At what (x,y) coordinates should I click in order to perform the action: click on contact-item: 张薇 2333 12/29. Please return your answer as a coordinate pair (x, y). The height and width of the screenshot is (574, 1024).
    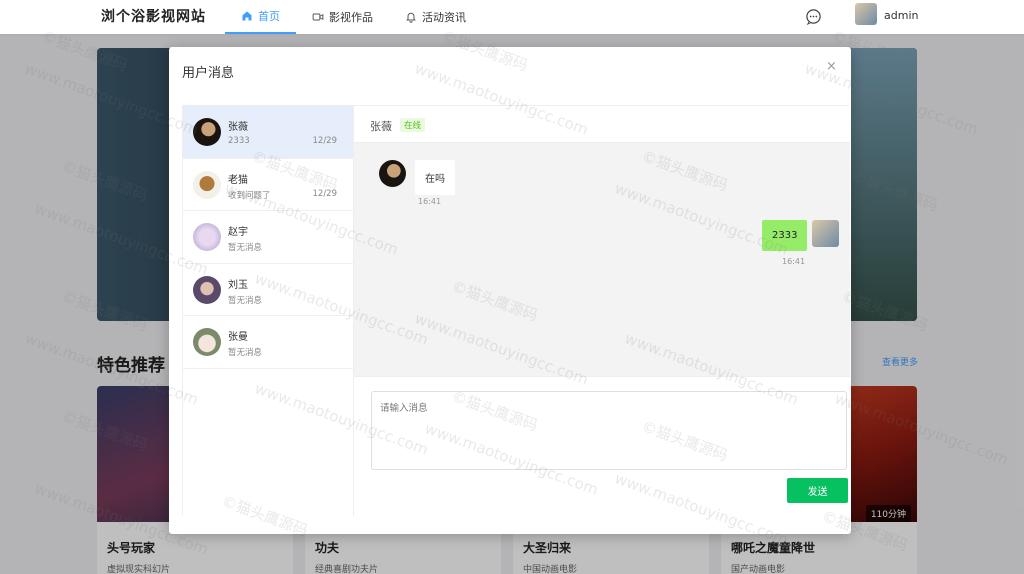
    Looking at the image, I should click on (268, 132).